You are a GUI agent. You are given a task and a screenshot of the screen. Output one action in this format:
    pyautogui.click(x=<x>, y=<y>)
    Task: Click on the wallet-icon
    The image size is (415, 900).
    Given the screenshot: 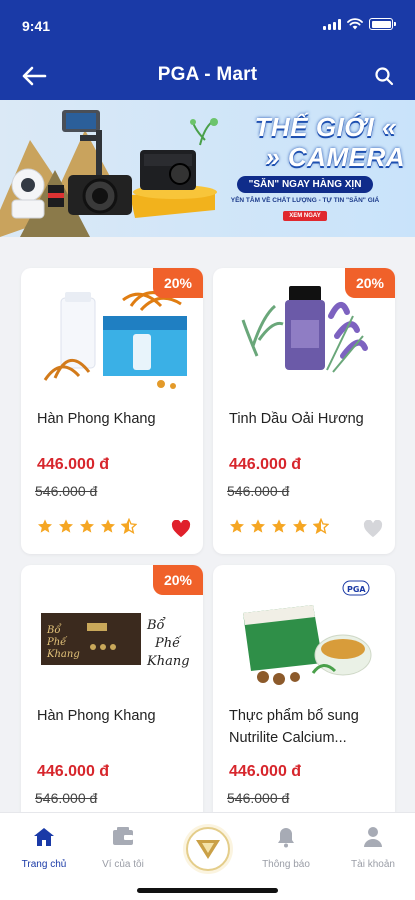 What is the action you would take?
    pyautogui.click(x=123, y=836)
    